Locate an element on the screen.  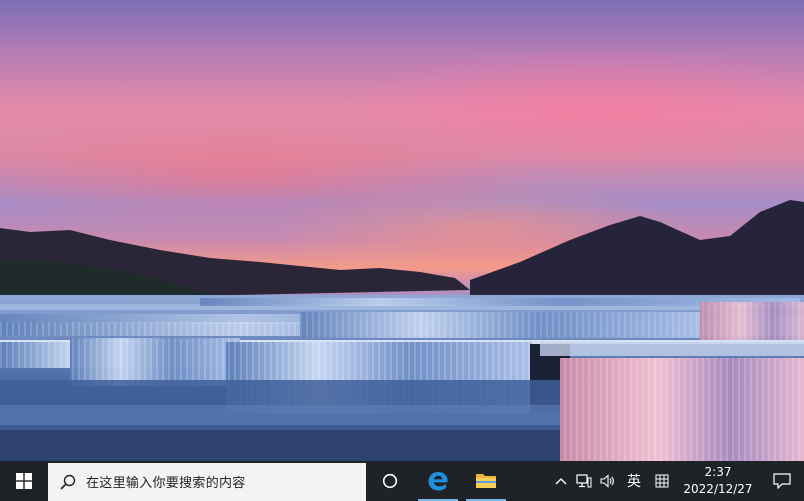
tray-expand-button is located at coordinates (561, 481).